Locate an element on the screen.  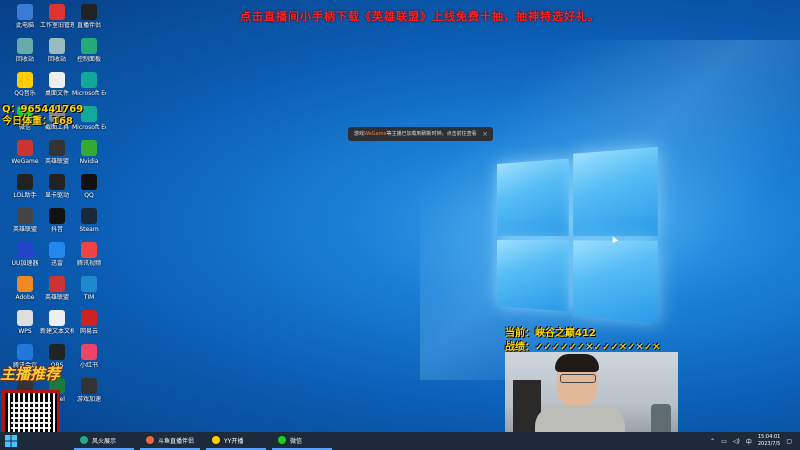
desktop-icon: 网易云 is located at coordinates (89, 327).